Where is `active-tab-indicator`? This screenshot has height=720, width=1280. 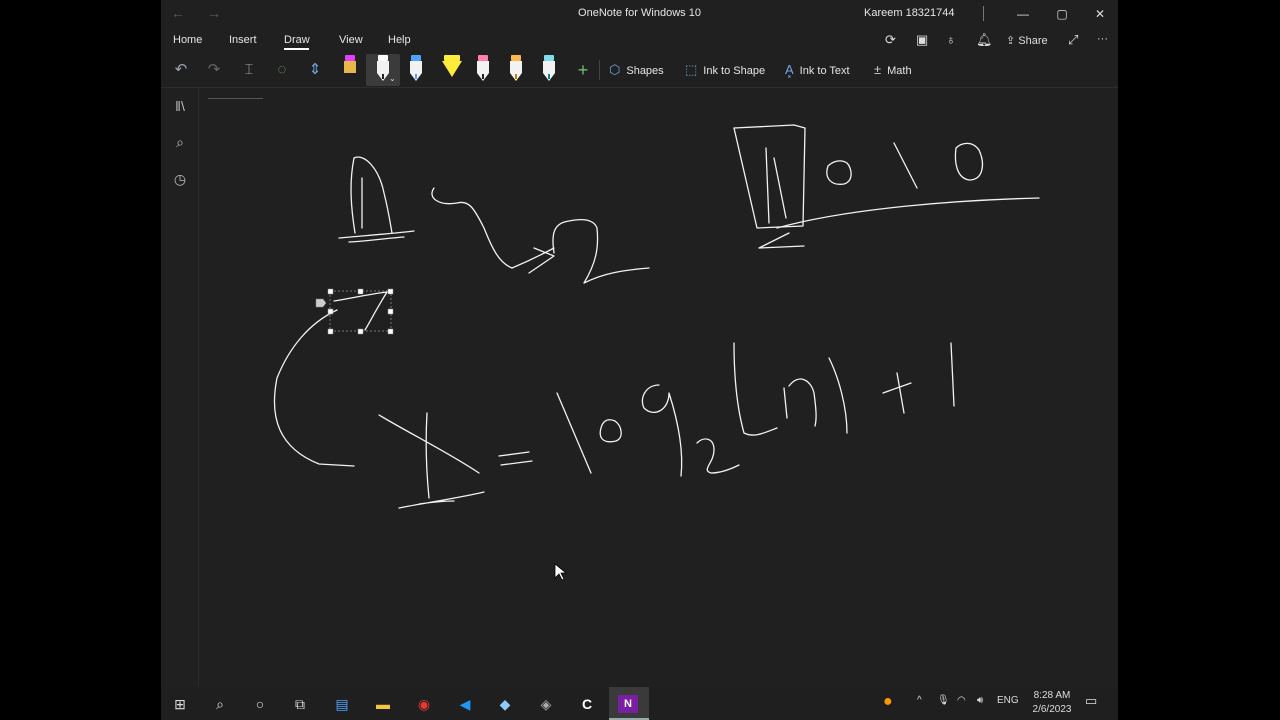
active-tab-indicator is located at coordinates (296, 49).